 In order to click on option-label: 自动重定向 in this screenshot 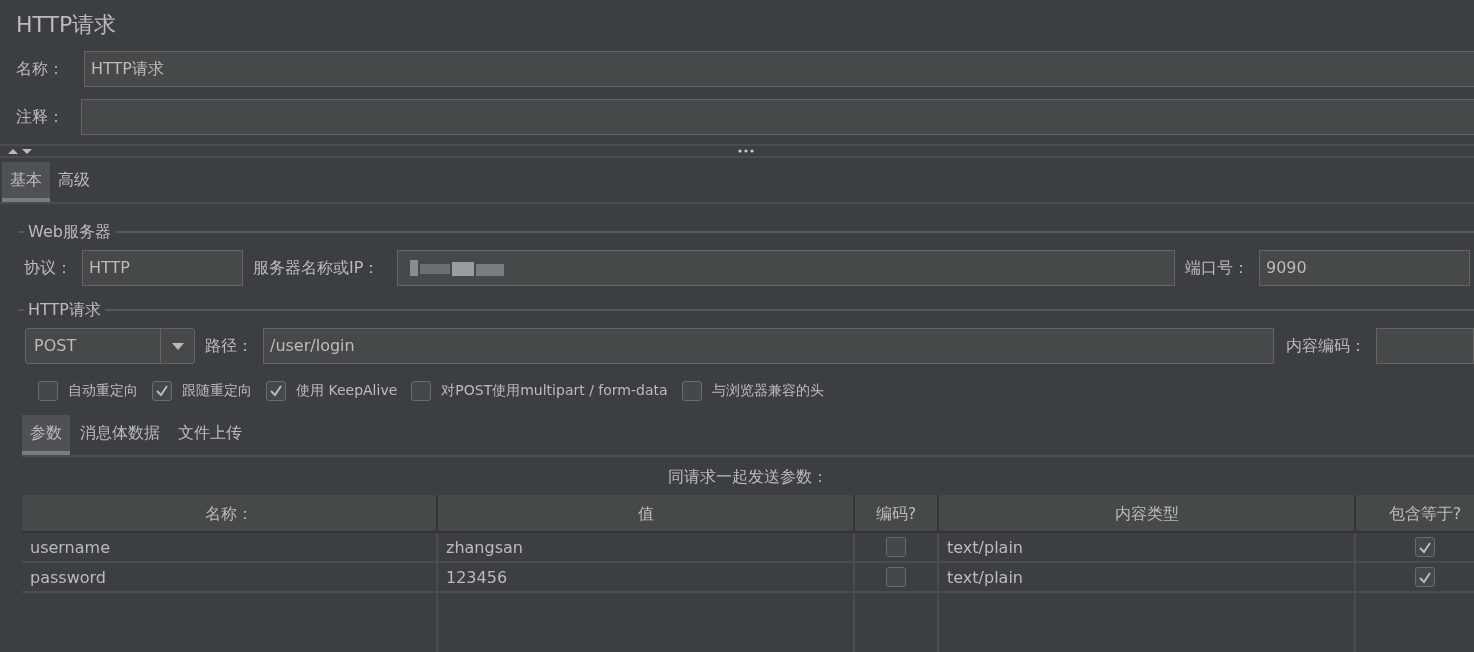, I will do `click(103, 390)`.